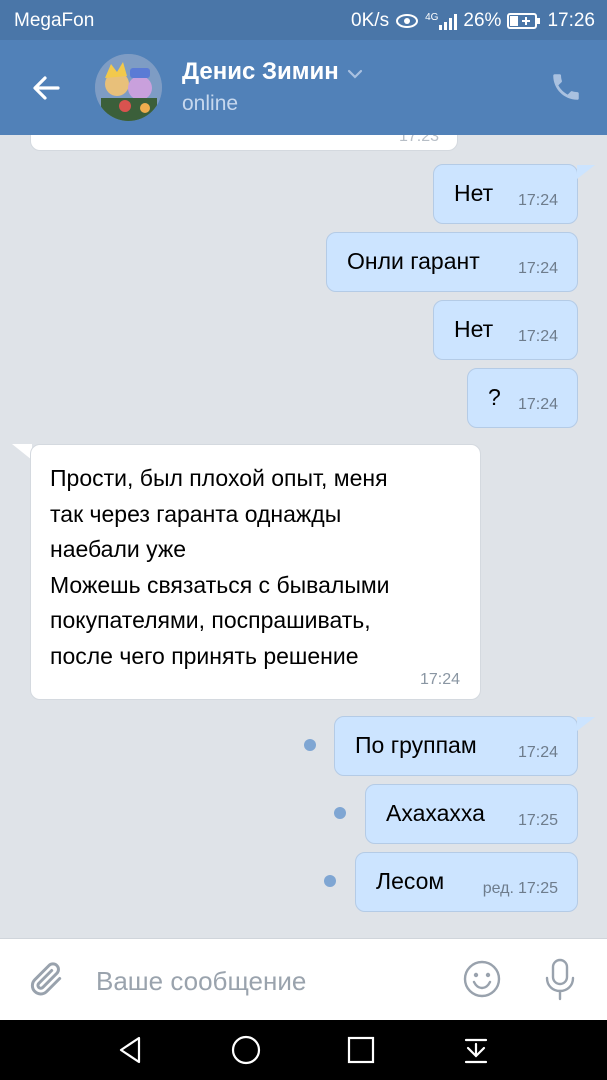 The height and width of the screenshot is (1080, 607). What do you see at coordinates (566, 87) in the screenshot?
I see `phone-icon` at bounding box center [566, 87].